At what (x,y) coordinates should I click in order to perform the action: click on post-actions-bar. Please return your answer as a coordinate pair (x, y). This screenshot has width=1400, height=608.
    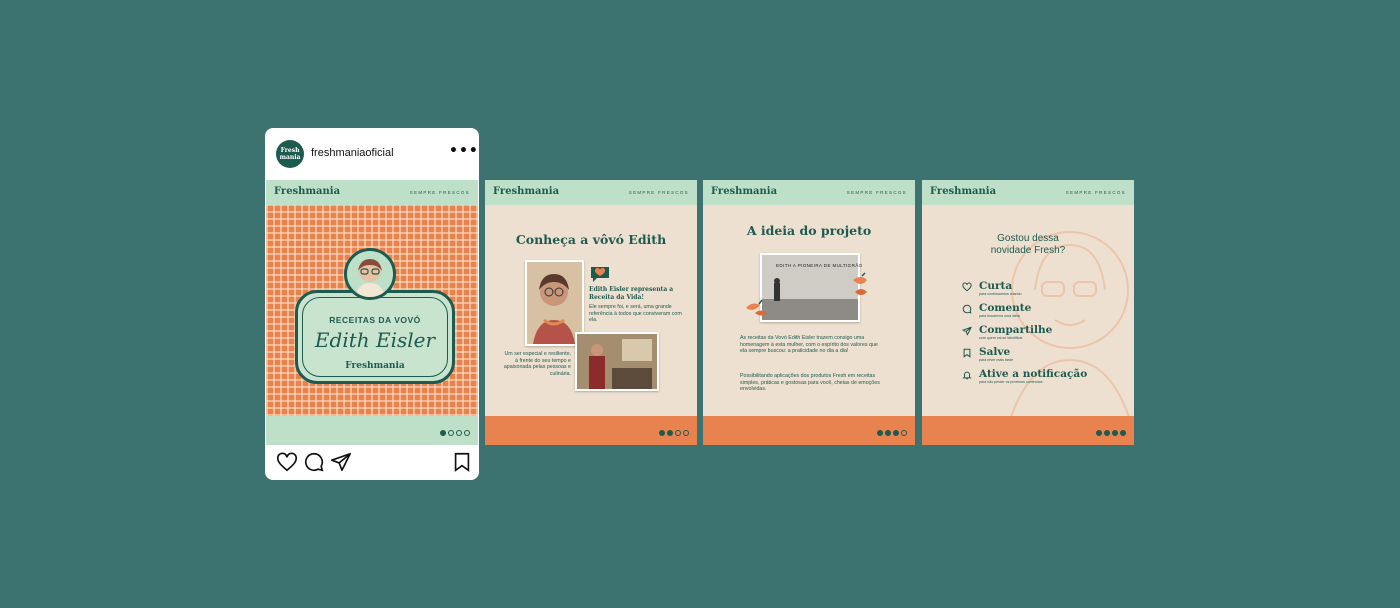
    Looking at the image, I should click on (372, 461).